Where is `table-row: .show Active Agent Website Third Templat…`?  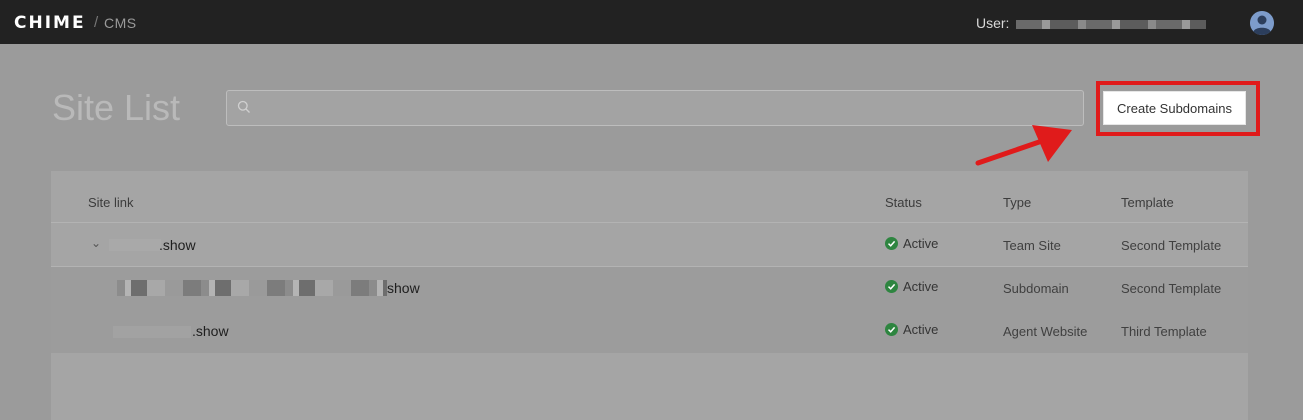
table-row: .show Active Agent Website Third Templat… is located at coordinates (649, 331).